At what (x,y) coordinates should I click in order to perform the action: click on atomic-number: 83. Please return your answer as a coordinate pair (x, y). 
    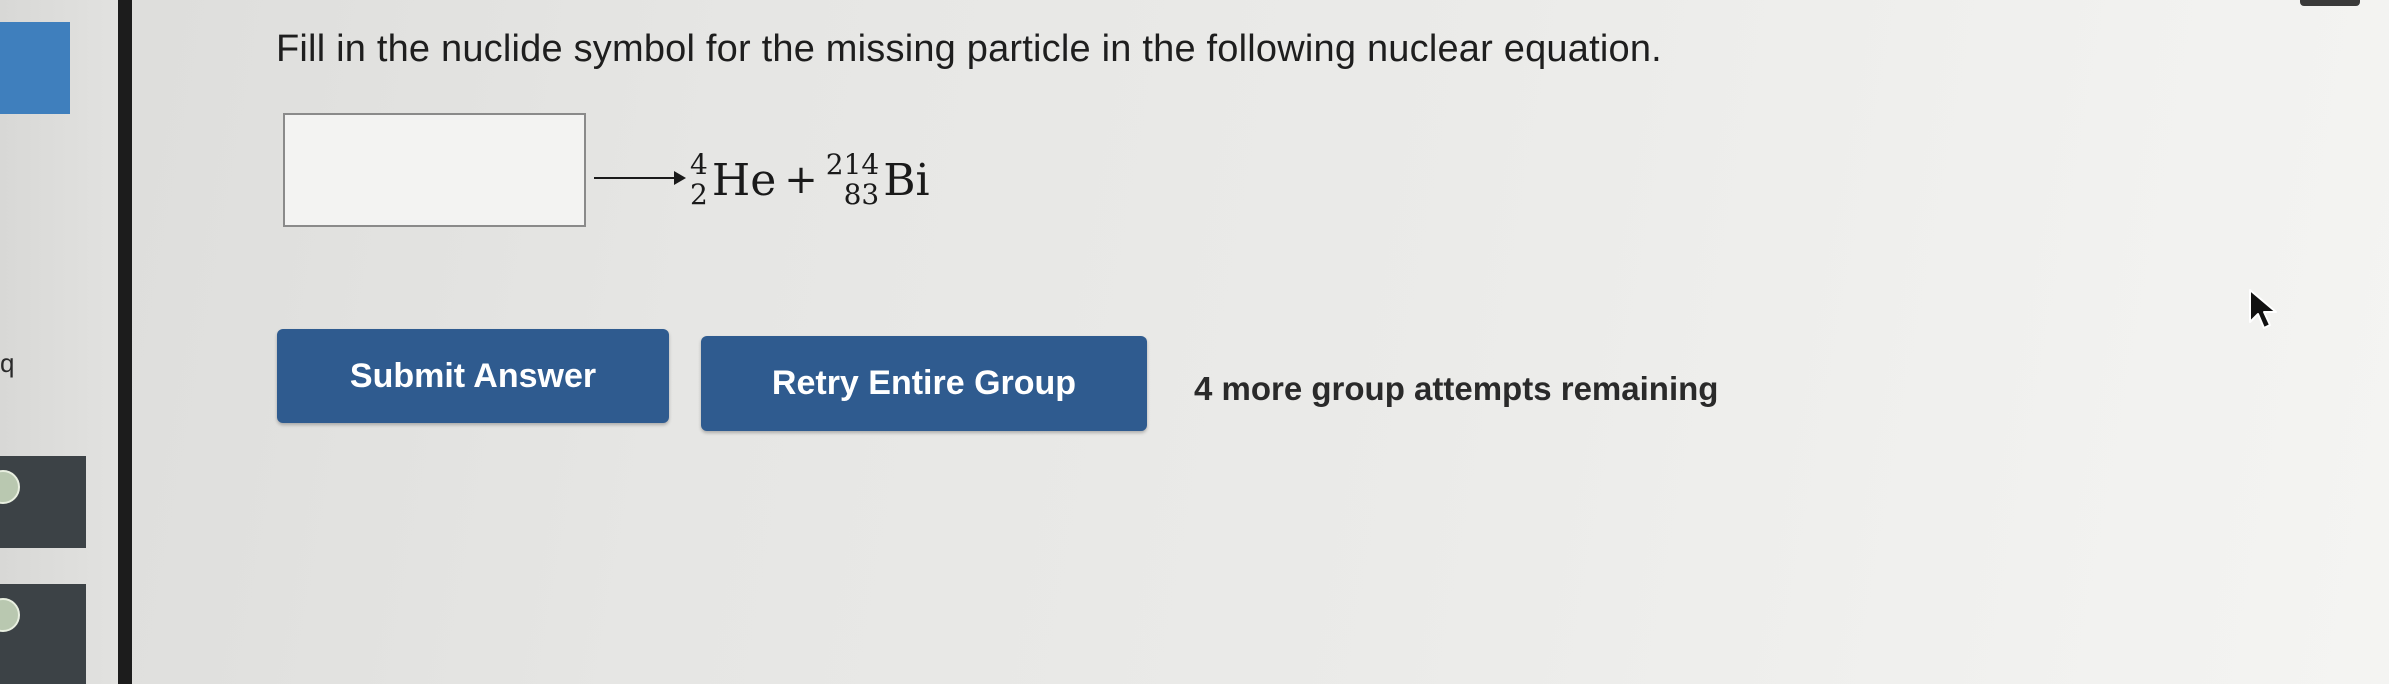
    Looking at the image, I should click on (861, 194).